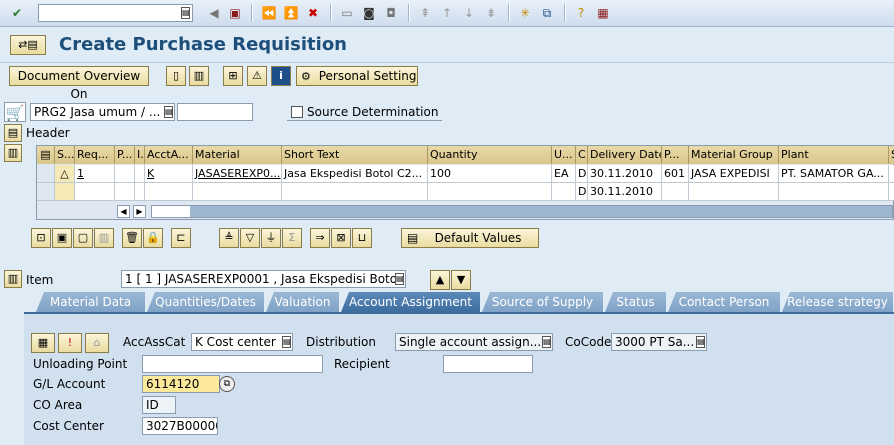 The height and width of the screenshot is (445, 894). What do you see at coordinates (582, 155) in the screenshot?
I see `col-c: C` at bounding box center [582, 155].